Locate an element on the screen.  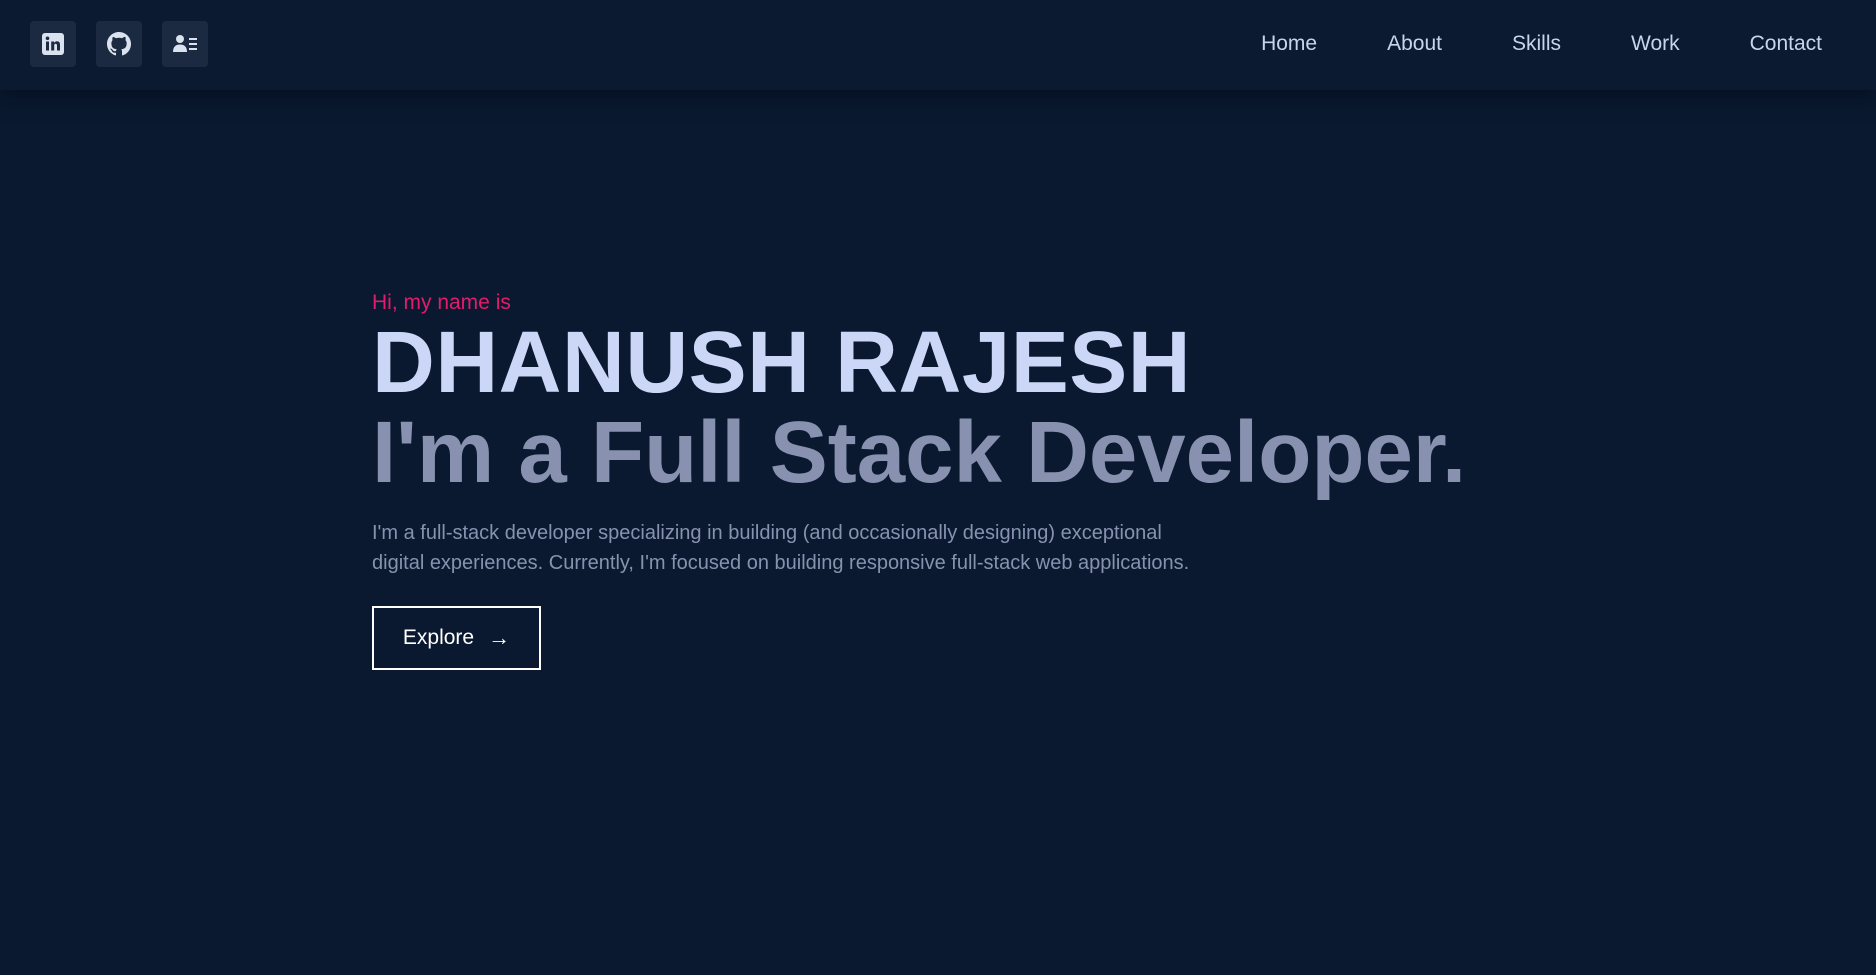
explore-button: Explore → is located at coordinates (456, 638).